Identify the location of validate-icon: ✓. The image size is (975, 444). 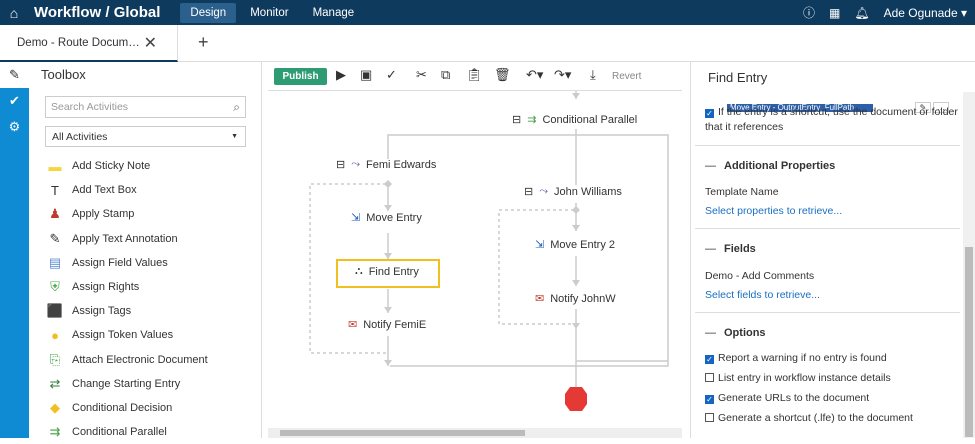
(391, 75).